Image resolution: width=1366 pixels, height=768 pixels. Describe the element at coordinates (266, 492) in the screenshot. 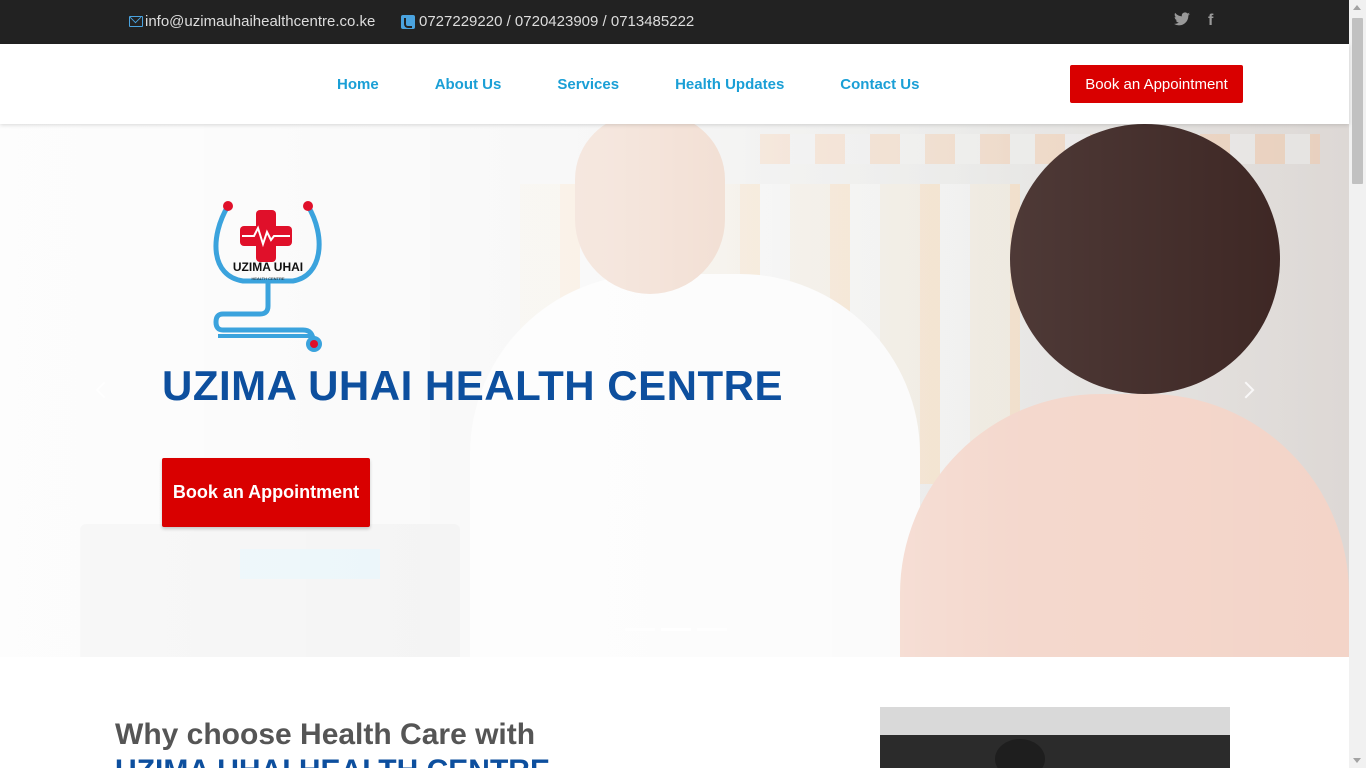

I see `hero-book-appointment-button: Book an Appointment` at that location.